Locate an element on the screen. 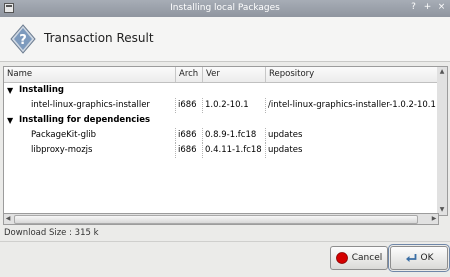 The height and width of the screenshot is (277, 450). package-name: PackageKit-glib is located at coordinates (64, 135).